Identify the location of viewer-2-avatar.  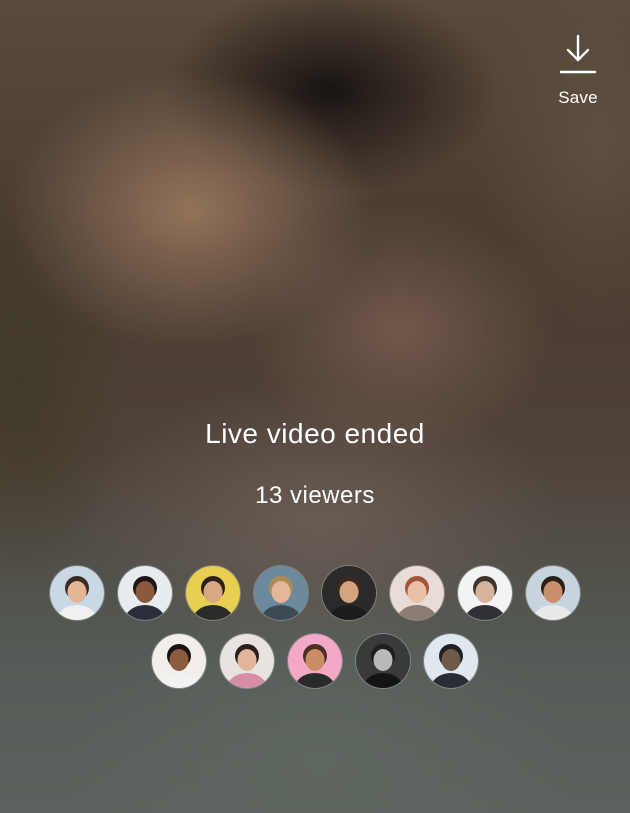
(145, 593).